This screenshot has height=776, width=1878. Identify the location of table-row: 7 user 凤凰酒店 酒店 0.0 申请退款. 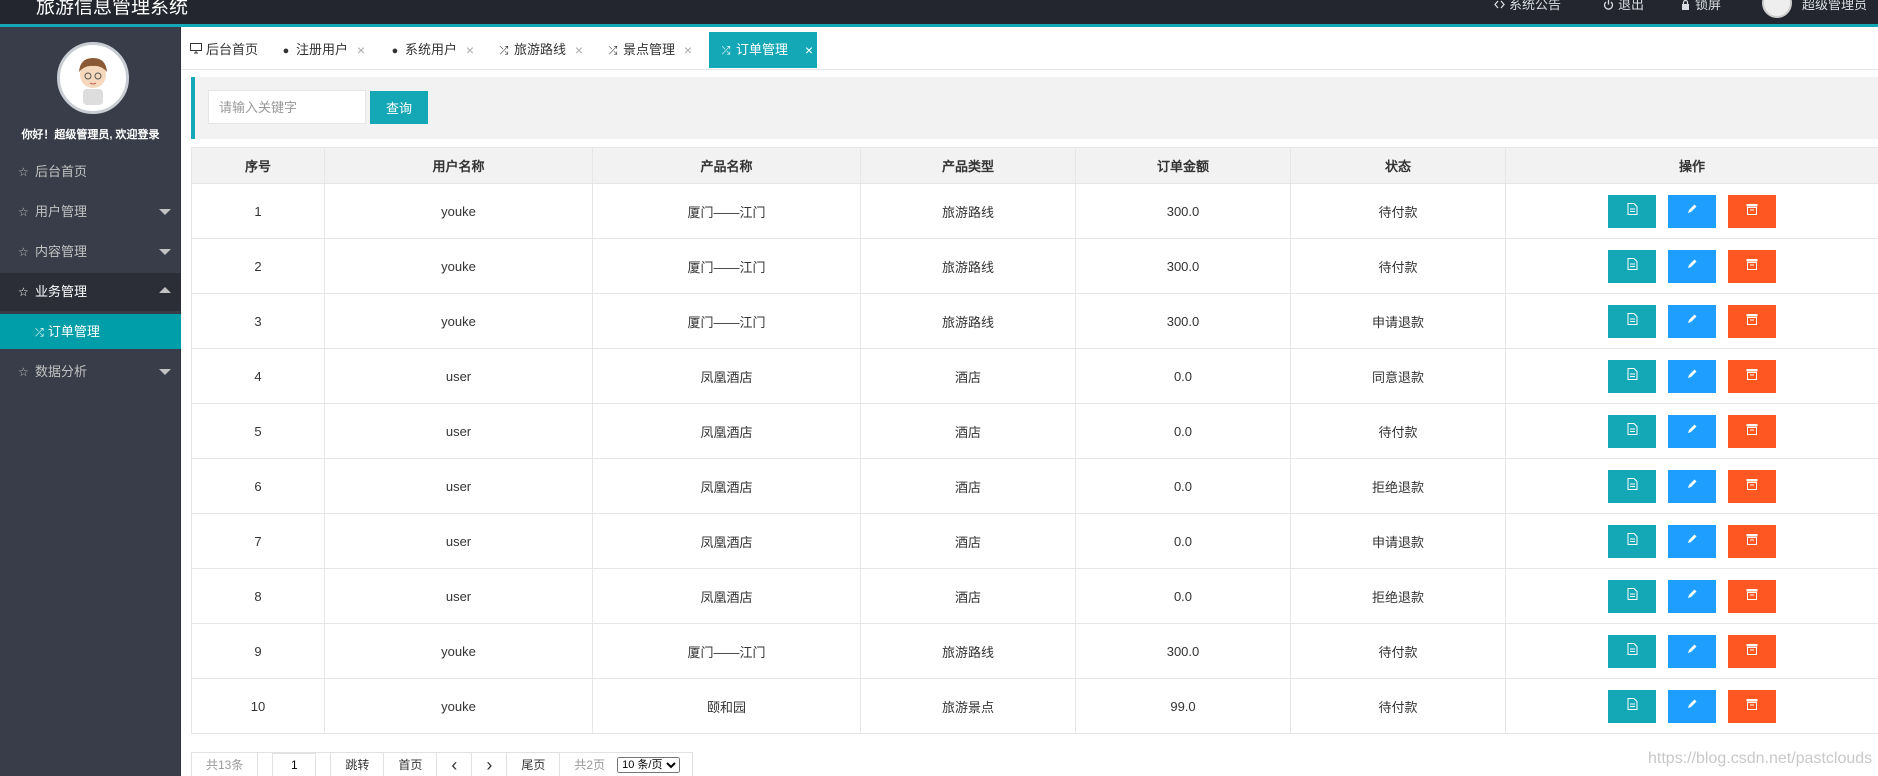
(1034, 541).